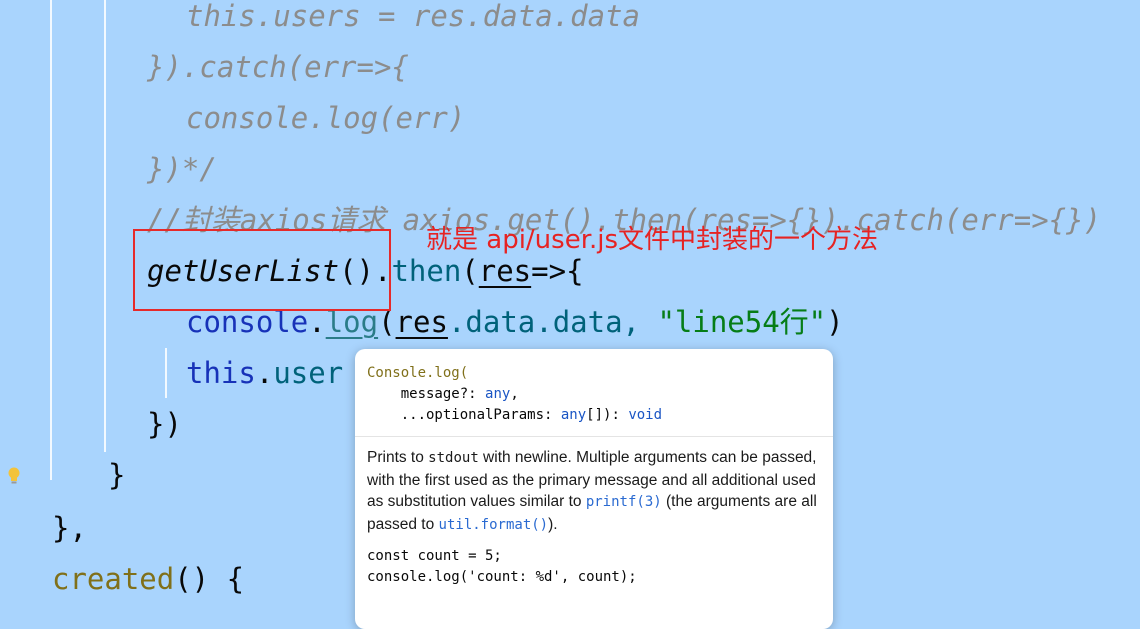 The height and width of the screenshot is (629, 1140). Describe the element at coordinates (164, 424) in the screenshot. I see `code-line-9: })` at that location.